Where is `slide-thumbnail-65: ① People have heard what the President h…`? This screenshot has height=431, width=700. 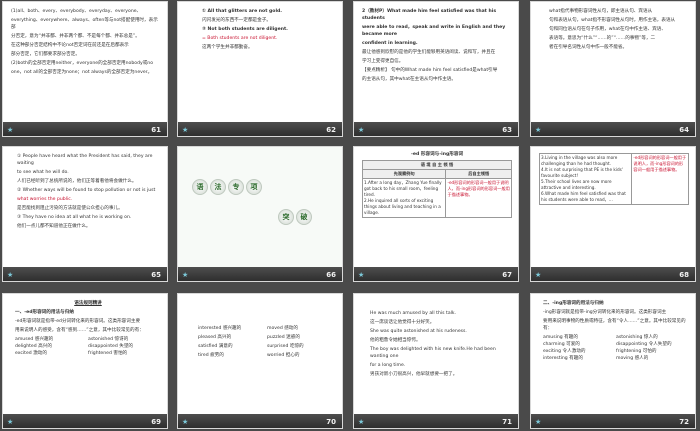
slide-thumbnail-65: ① People have heard what the President h… is located at coordinates (85, 214).